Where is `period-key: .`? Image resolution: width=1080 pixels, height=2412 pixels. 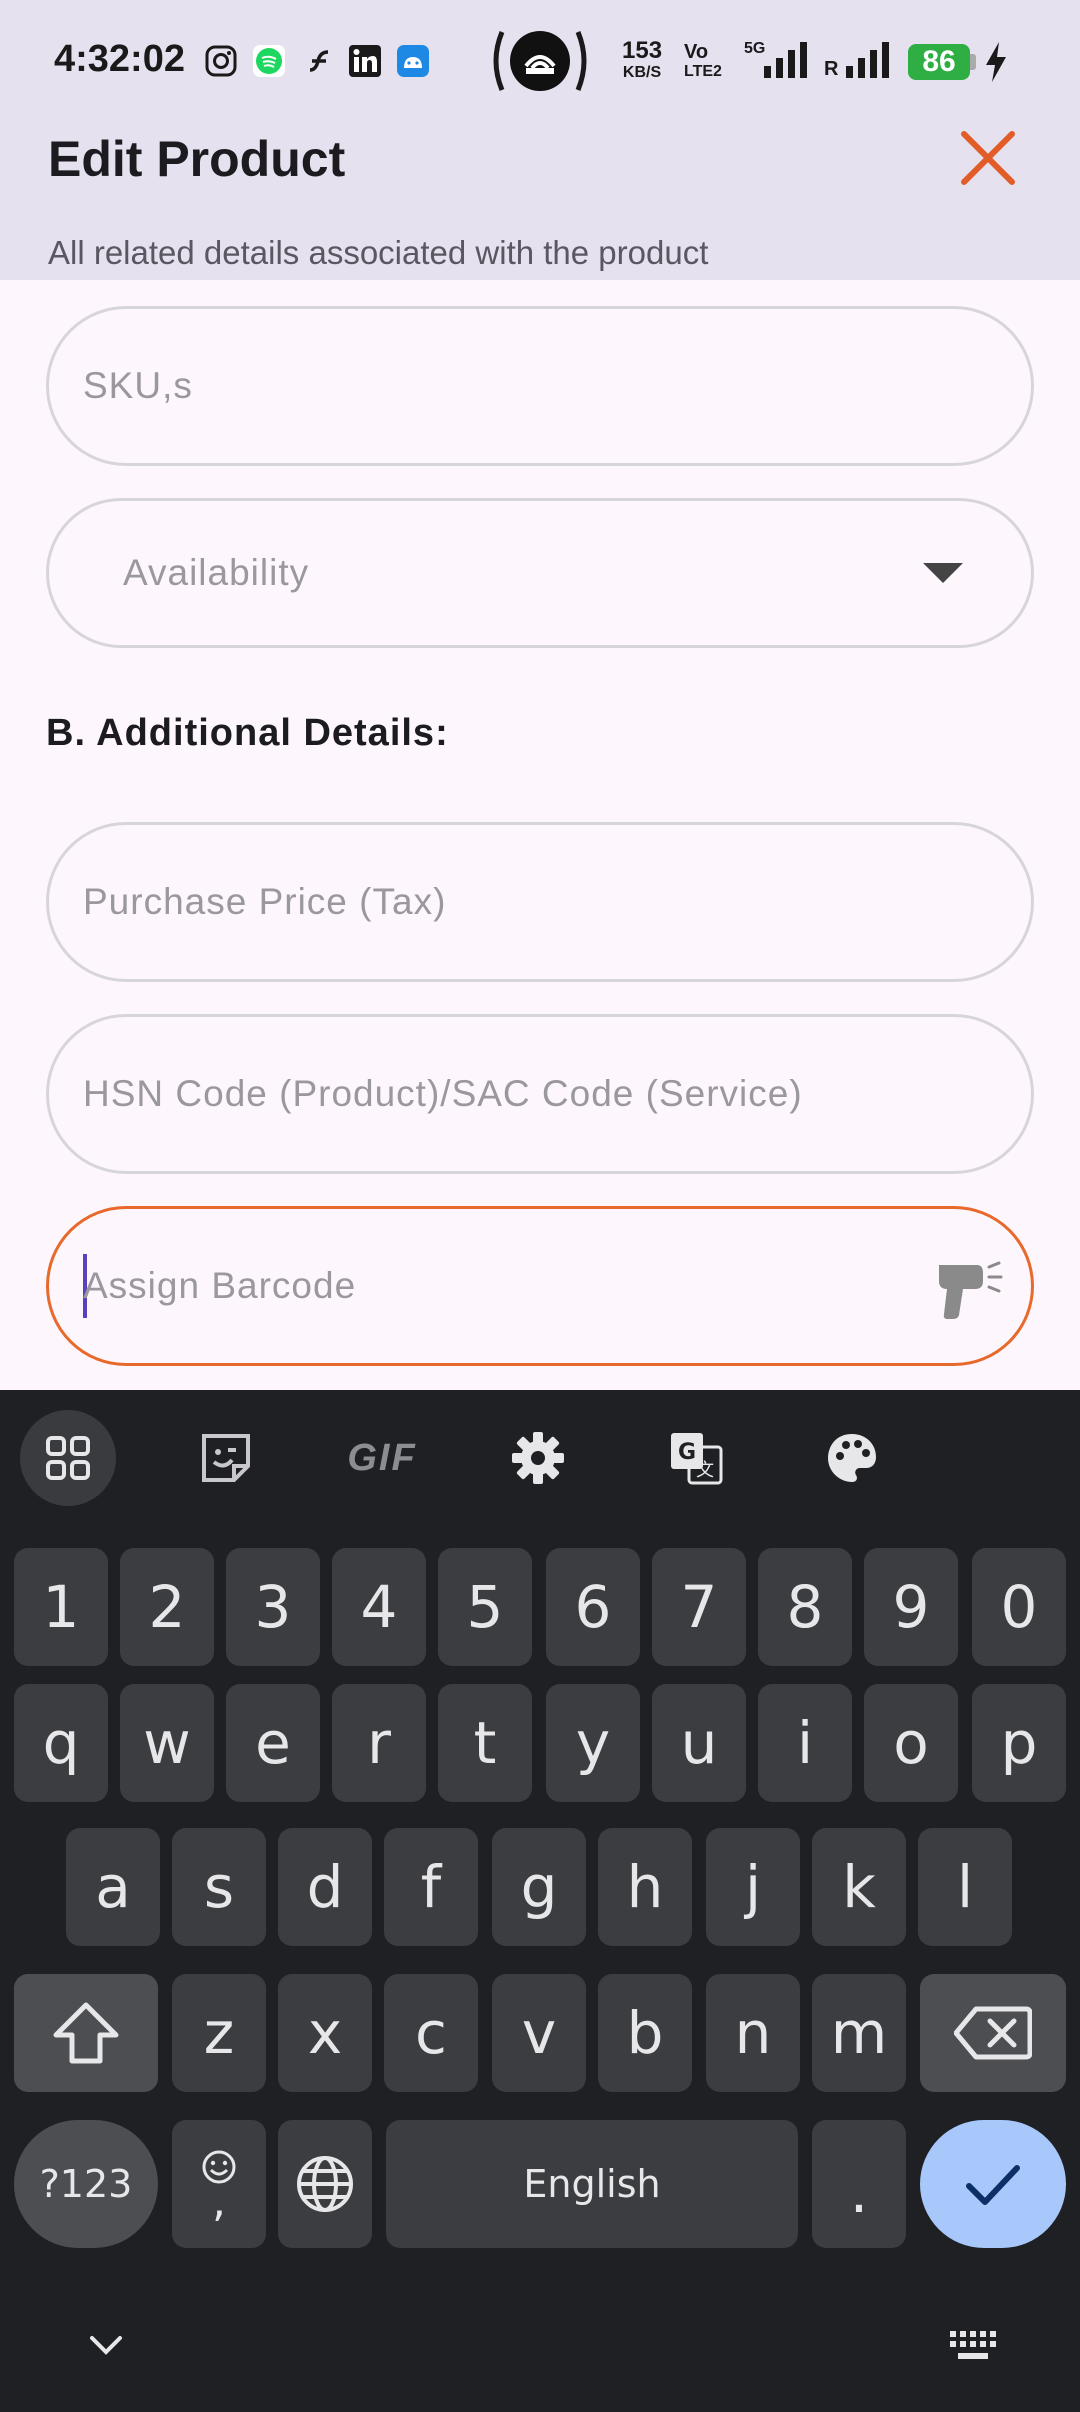
period-key: . is located at coordinates (859, 2184).